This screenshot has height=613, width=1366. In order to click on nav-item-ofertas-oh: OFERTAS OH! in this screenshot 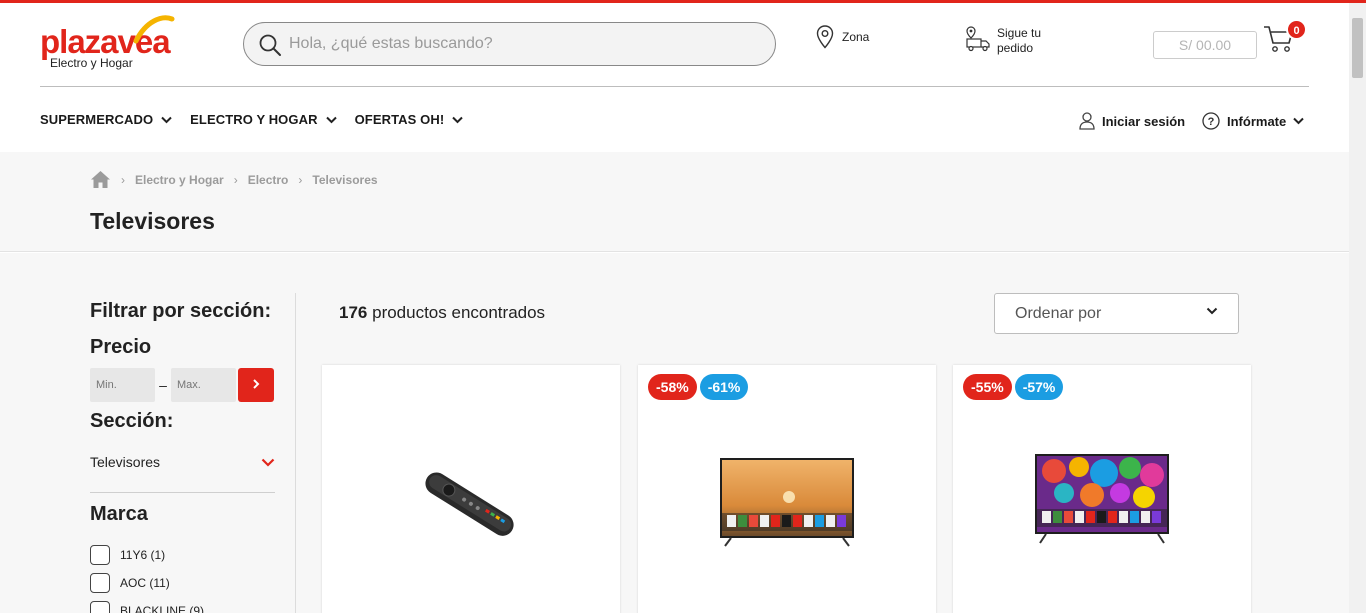, I will do `click(409, 119)`.